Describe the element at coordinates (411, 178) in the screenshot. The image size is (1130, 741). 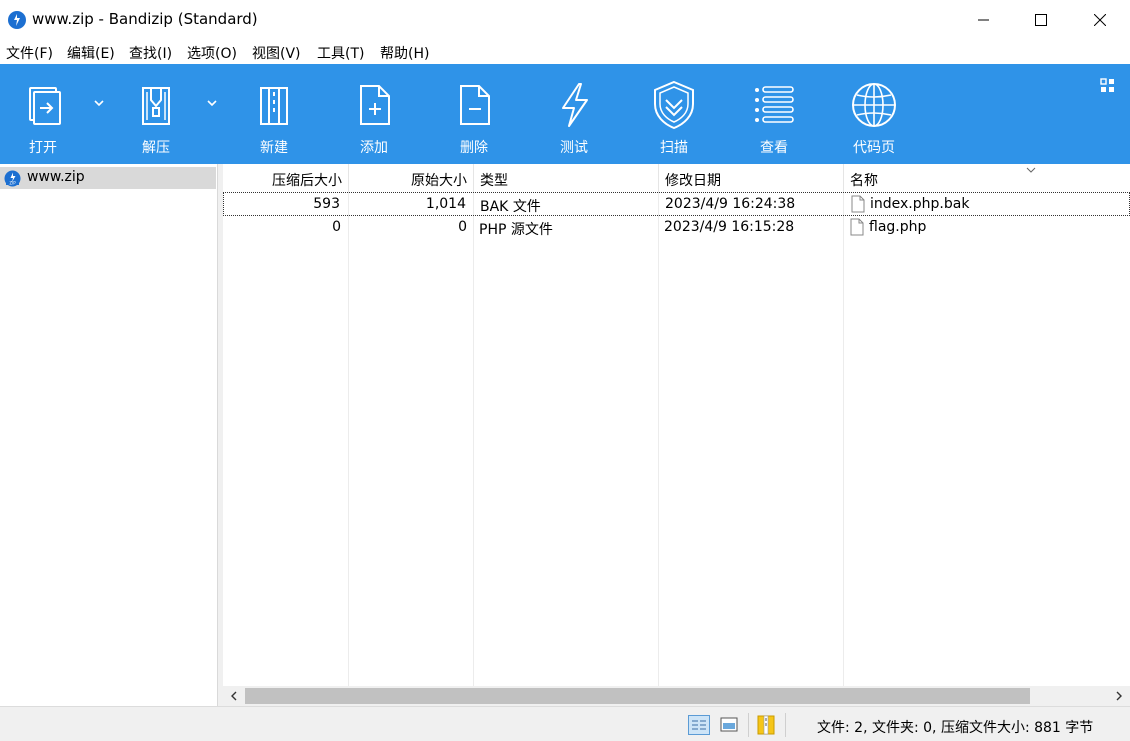
I see `column-header-original-size: 原始大小` at that location.